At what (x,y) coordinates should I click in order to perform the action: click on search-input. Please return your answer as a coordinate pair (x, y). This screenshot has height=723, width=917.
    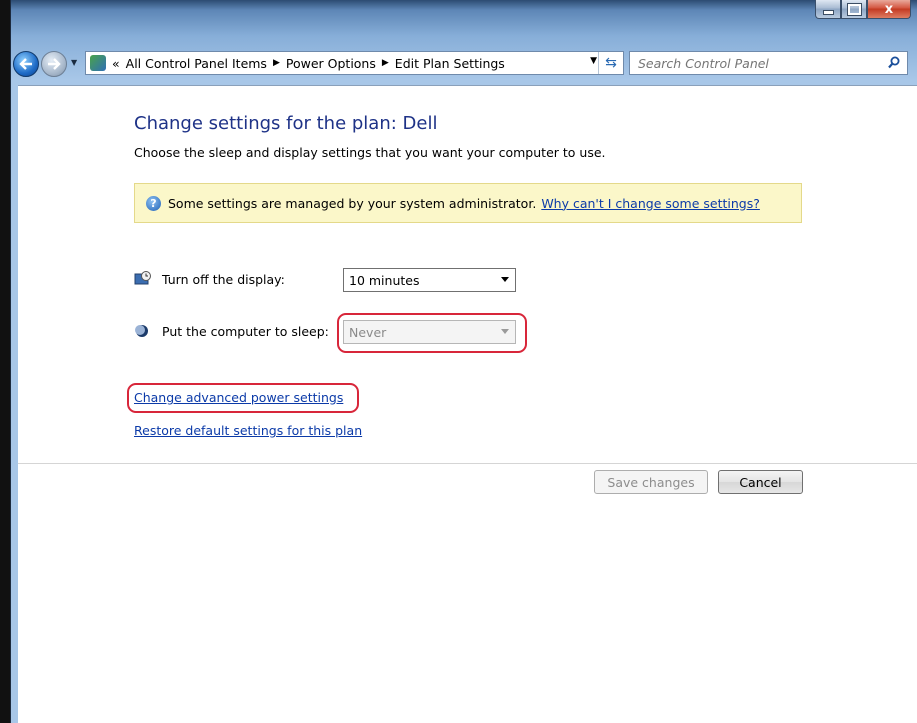
    Looking at the image, I should click on (753, 63).